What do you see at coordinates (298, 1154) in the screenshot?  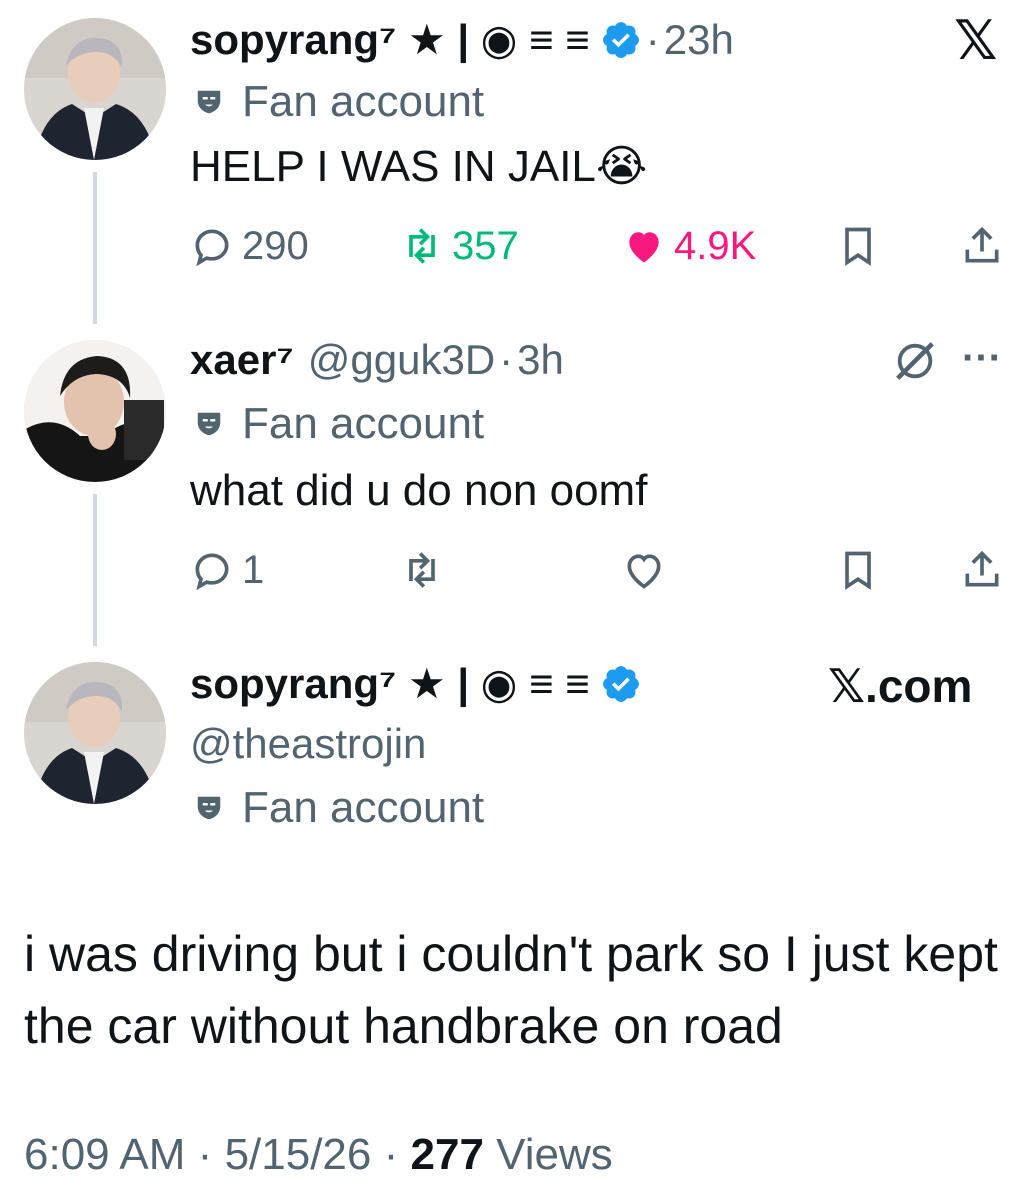 I see `post-date: 5/15/26` at bounding box center [298, 1154].